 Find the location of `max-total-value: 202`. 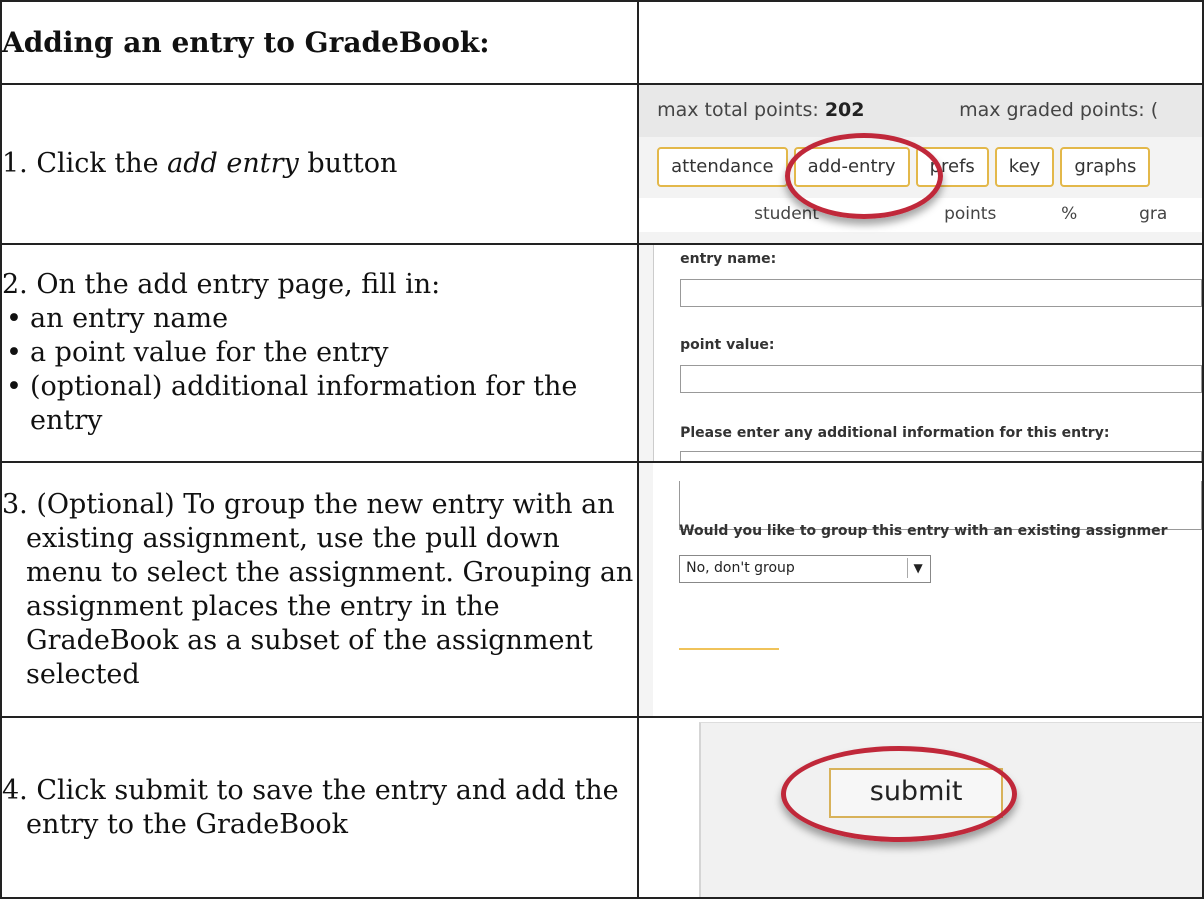

max-total-value: 202 is located at coordinates (844, 110).